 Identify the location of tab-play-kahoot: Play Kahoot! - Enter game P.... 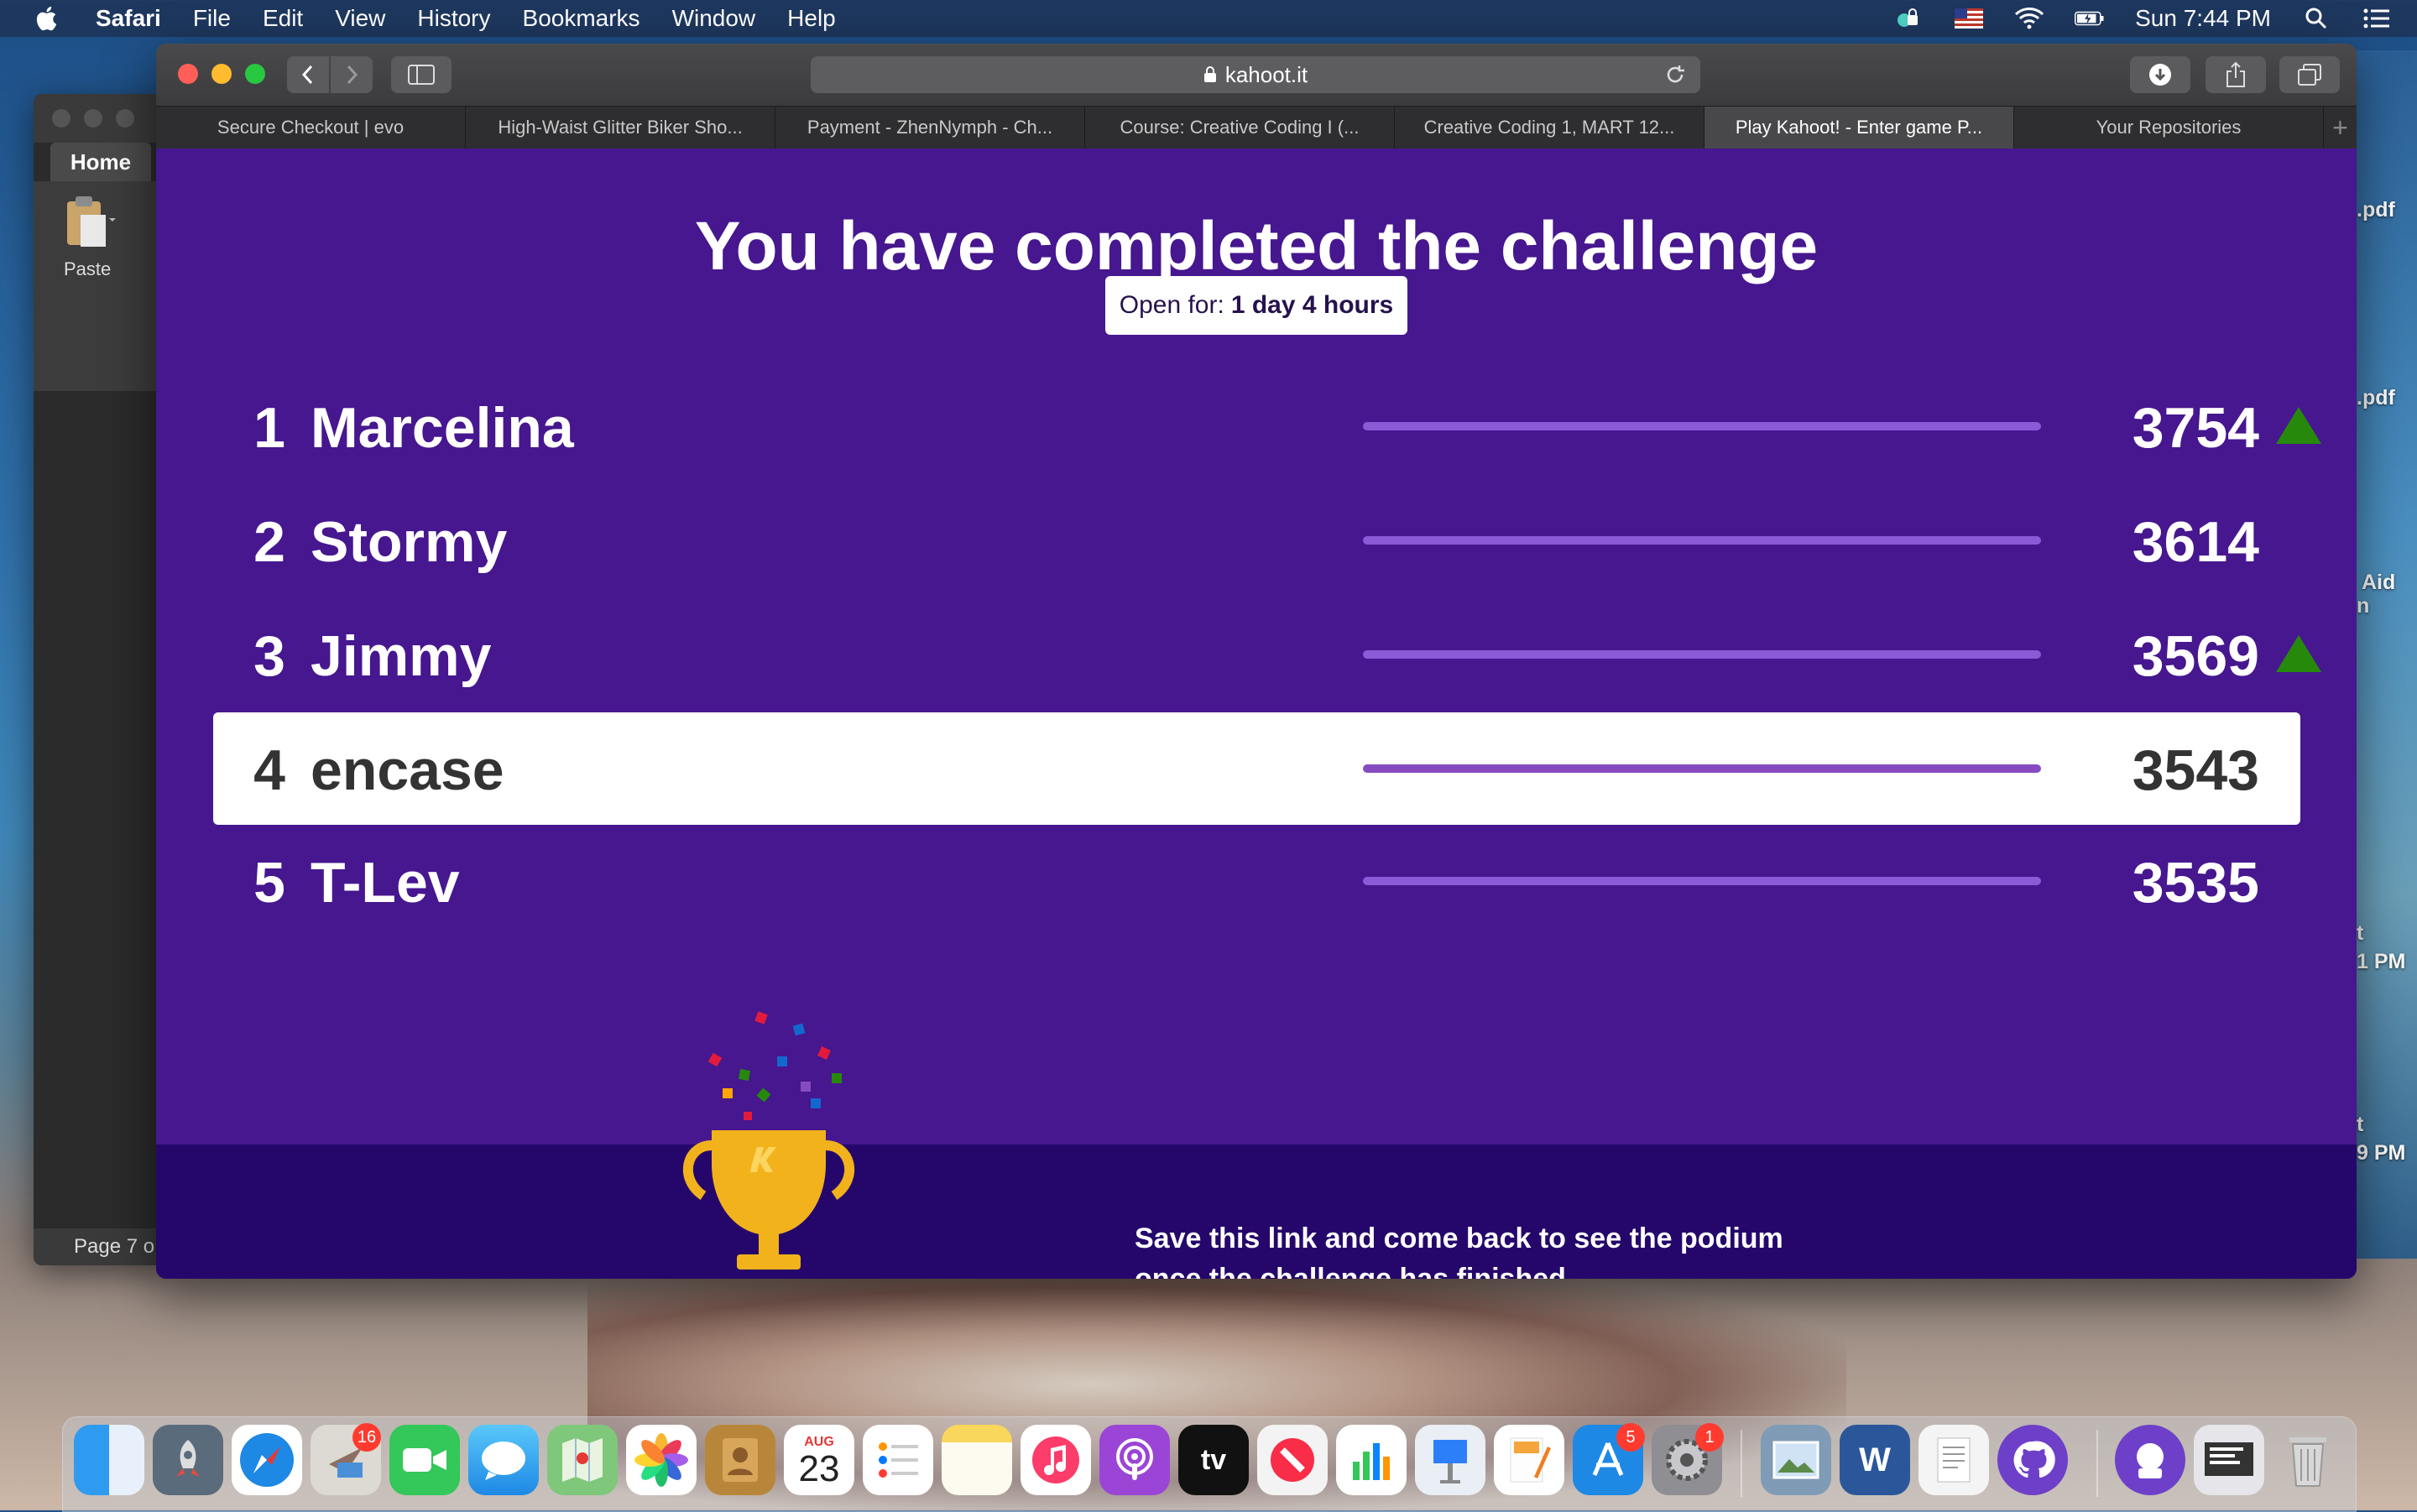
(1859, 128).